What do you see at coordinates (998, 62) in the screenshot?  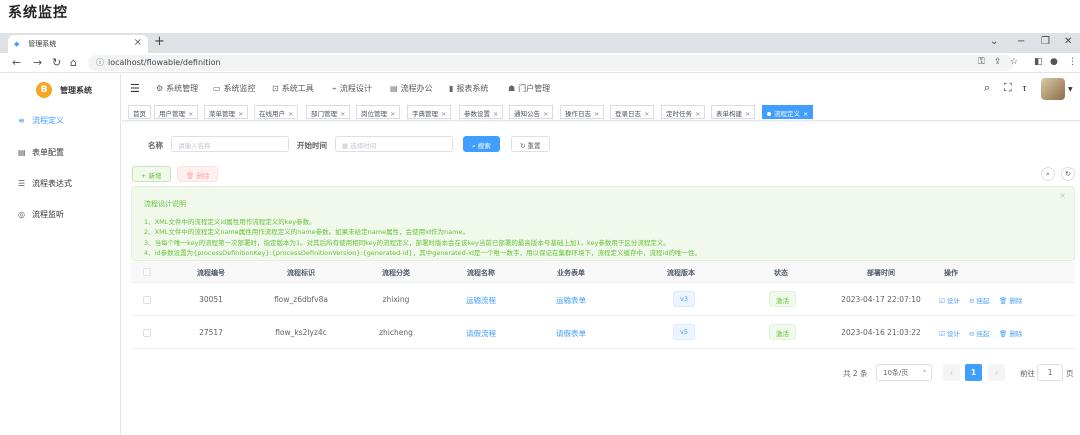 I see `share-icon: ⇪` at bounding box center [998, 62].